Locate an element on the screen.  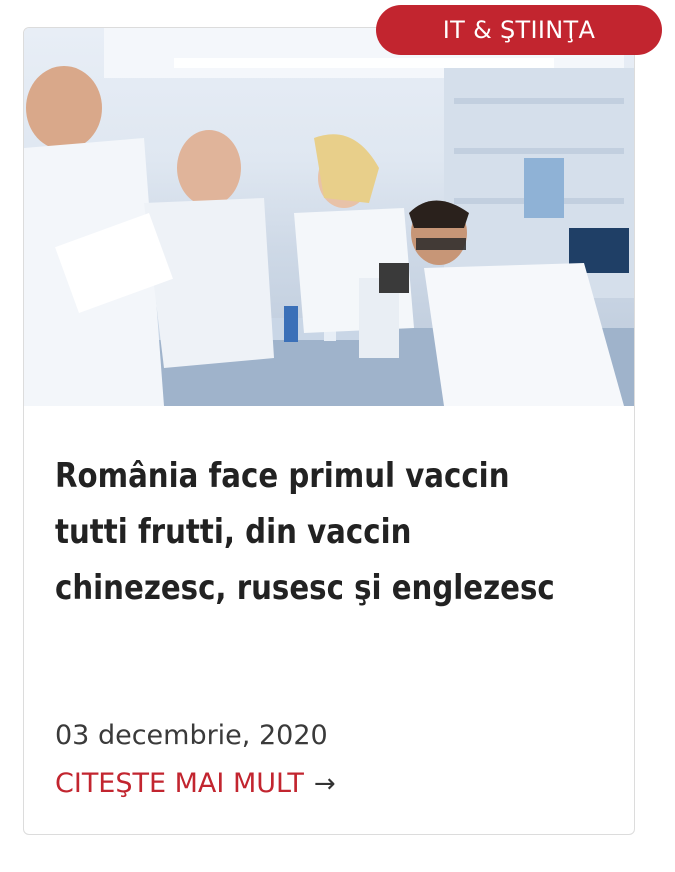
title-line: România face primul vaccin is located at coordinates (330, 476).